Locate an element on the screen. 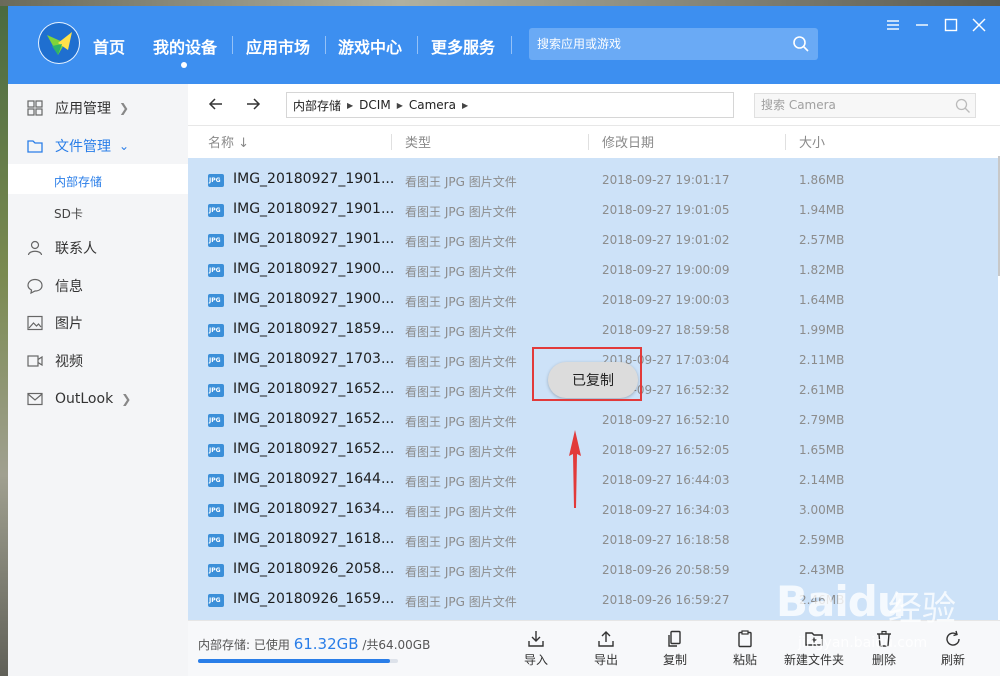  tool-label: 复制 is located at coordinates (674, 660).